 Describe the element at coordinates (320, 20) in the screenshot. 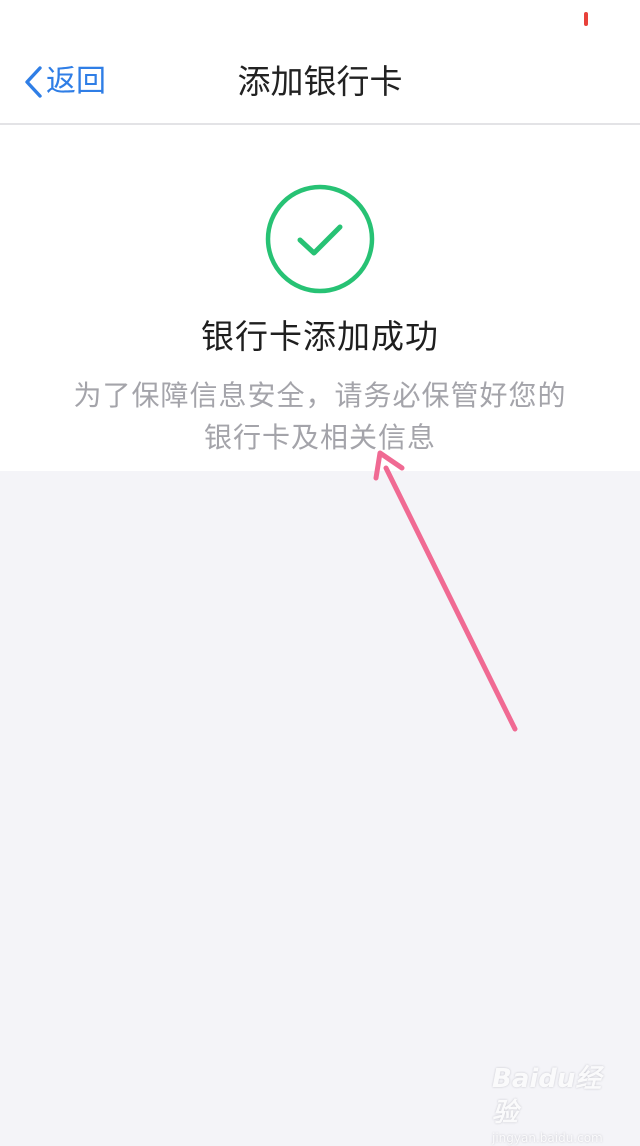

I see `status-bar` at that location.